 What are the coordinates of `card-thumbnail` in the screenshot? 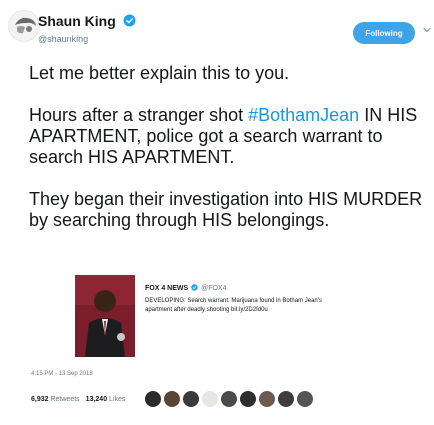 It's located at (105, 316).